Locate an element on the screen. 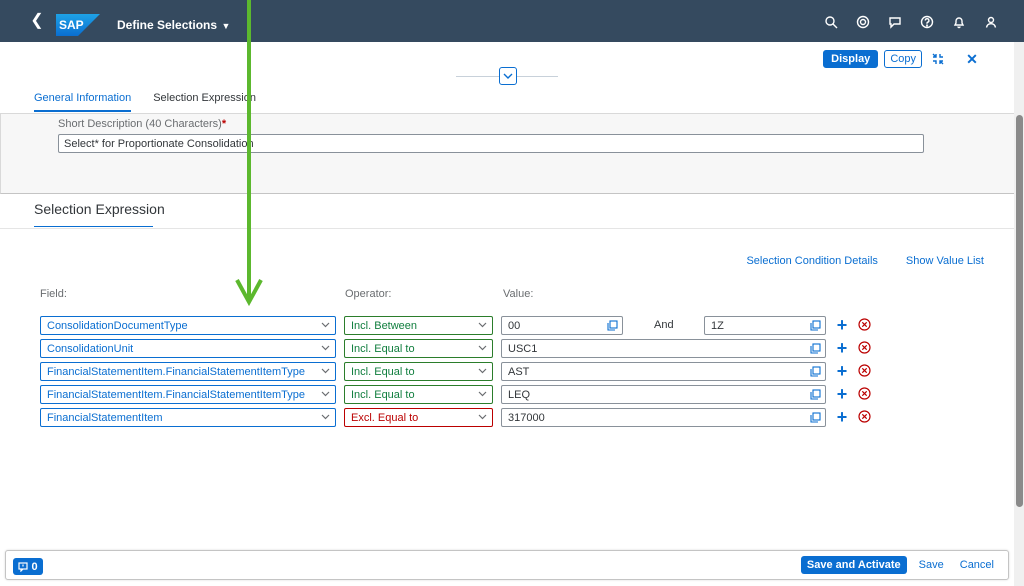 This screenshot has height=586, width=1024. selection-condition-details-link: Selection Condition Details is located at coordinates (811, 261).